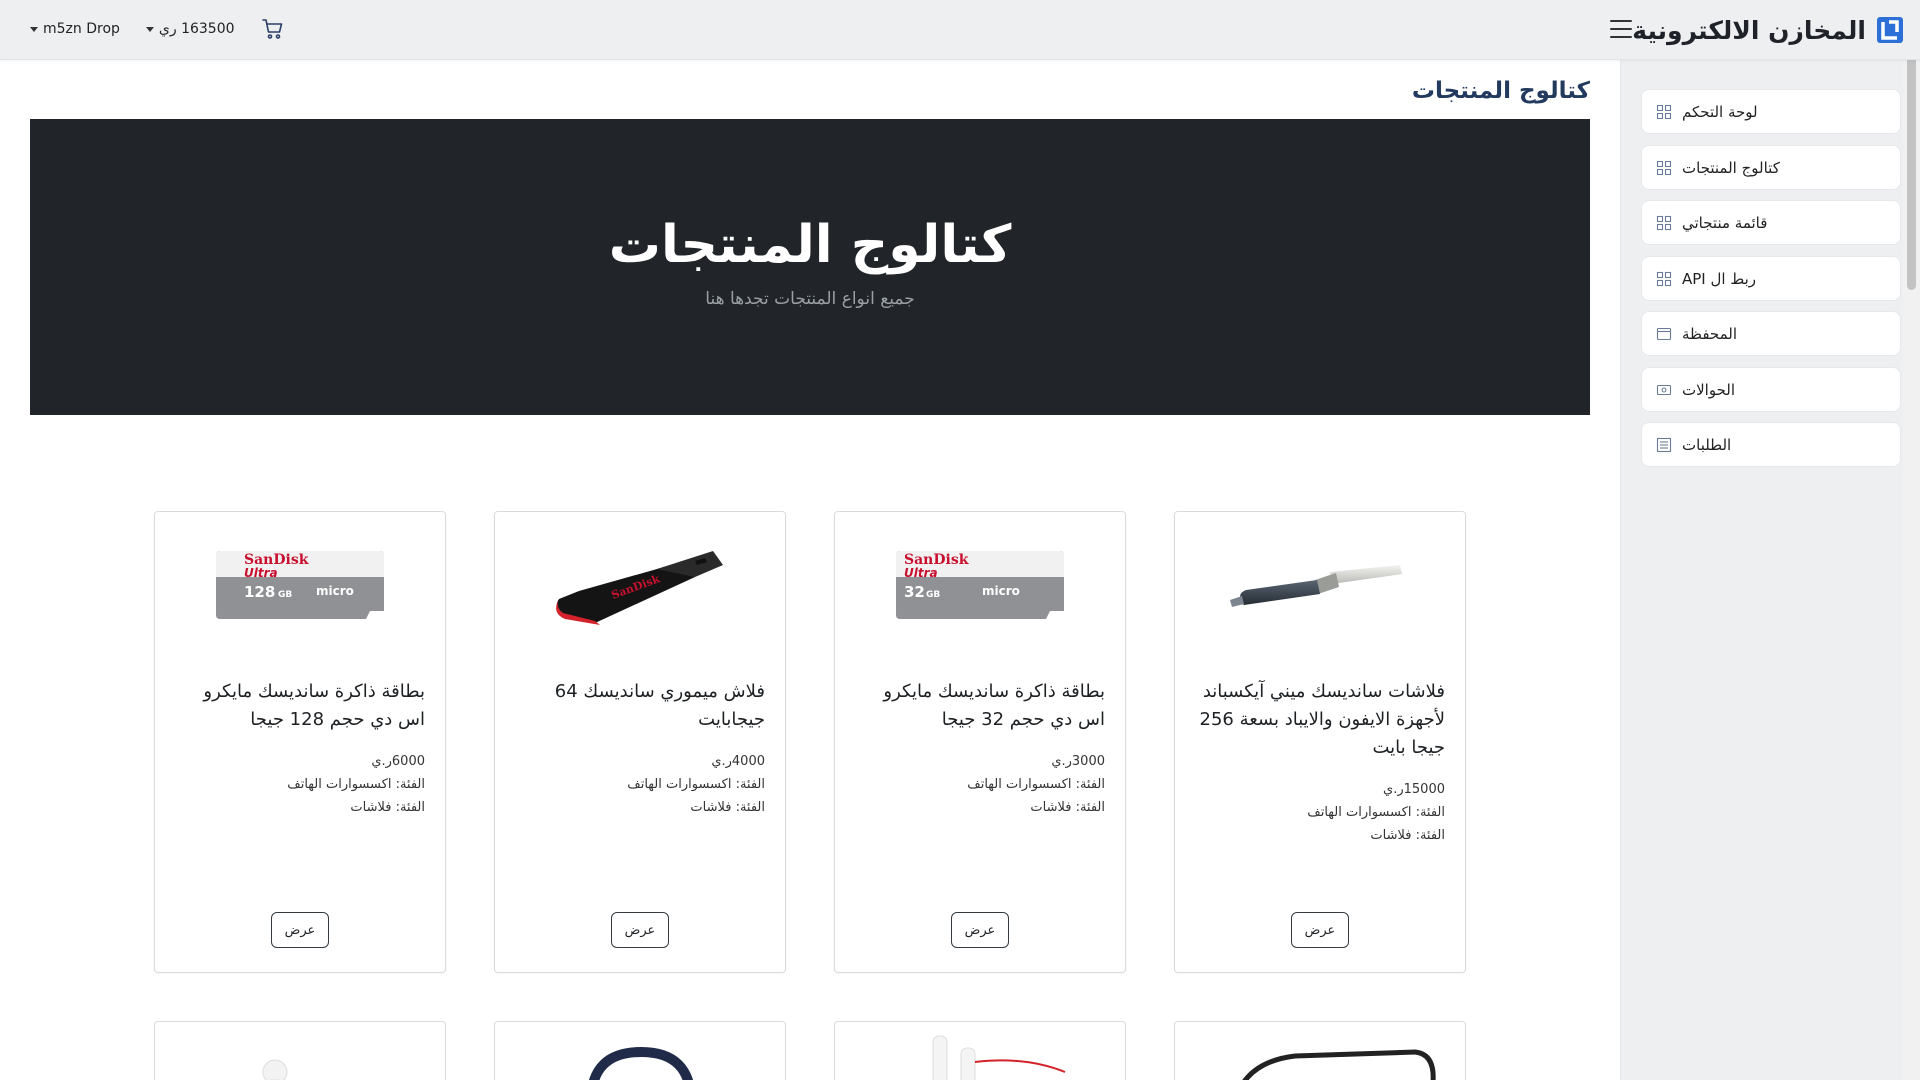 The height and width of the screenshot is (1080, 1920). I want to click on sidebar-item-label: الحوالات, so click(1709, 389).